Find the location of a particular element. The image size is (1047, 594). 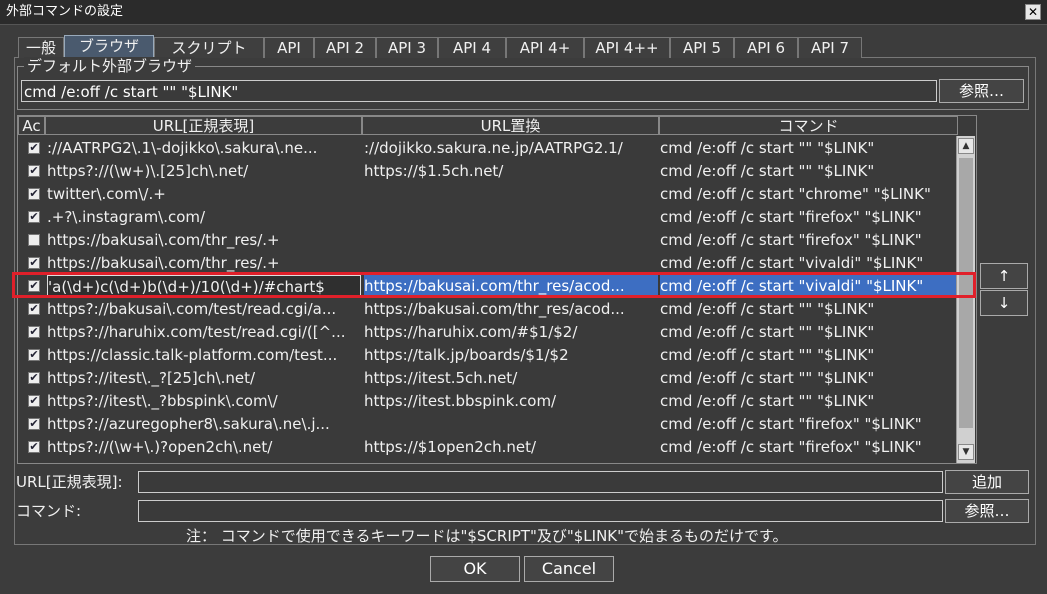

scroll-down-icon: ▼ is located at coordinates (966, 452).